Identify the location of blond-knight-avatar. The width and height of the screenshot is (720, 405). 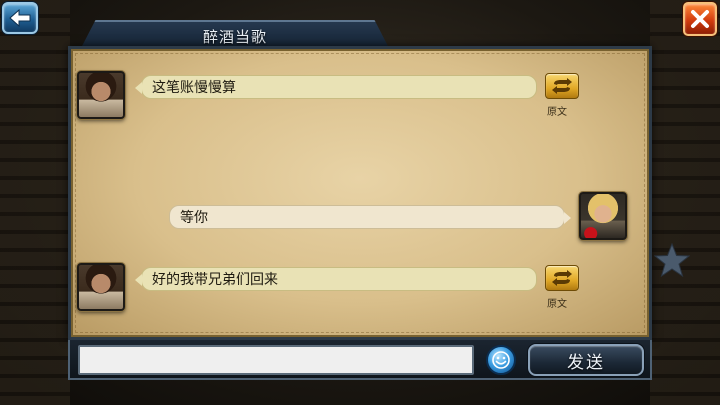
(603, 216).